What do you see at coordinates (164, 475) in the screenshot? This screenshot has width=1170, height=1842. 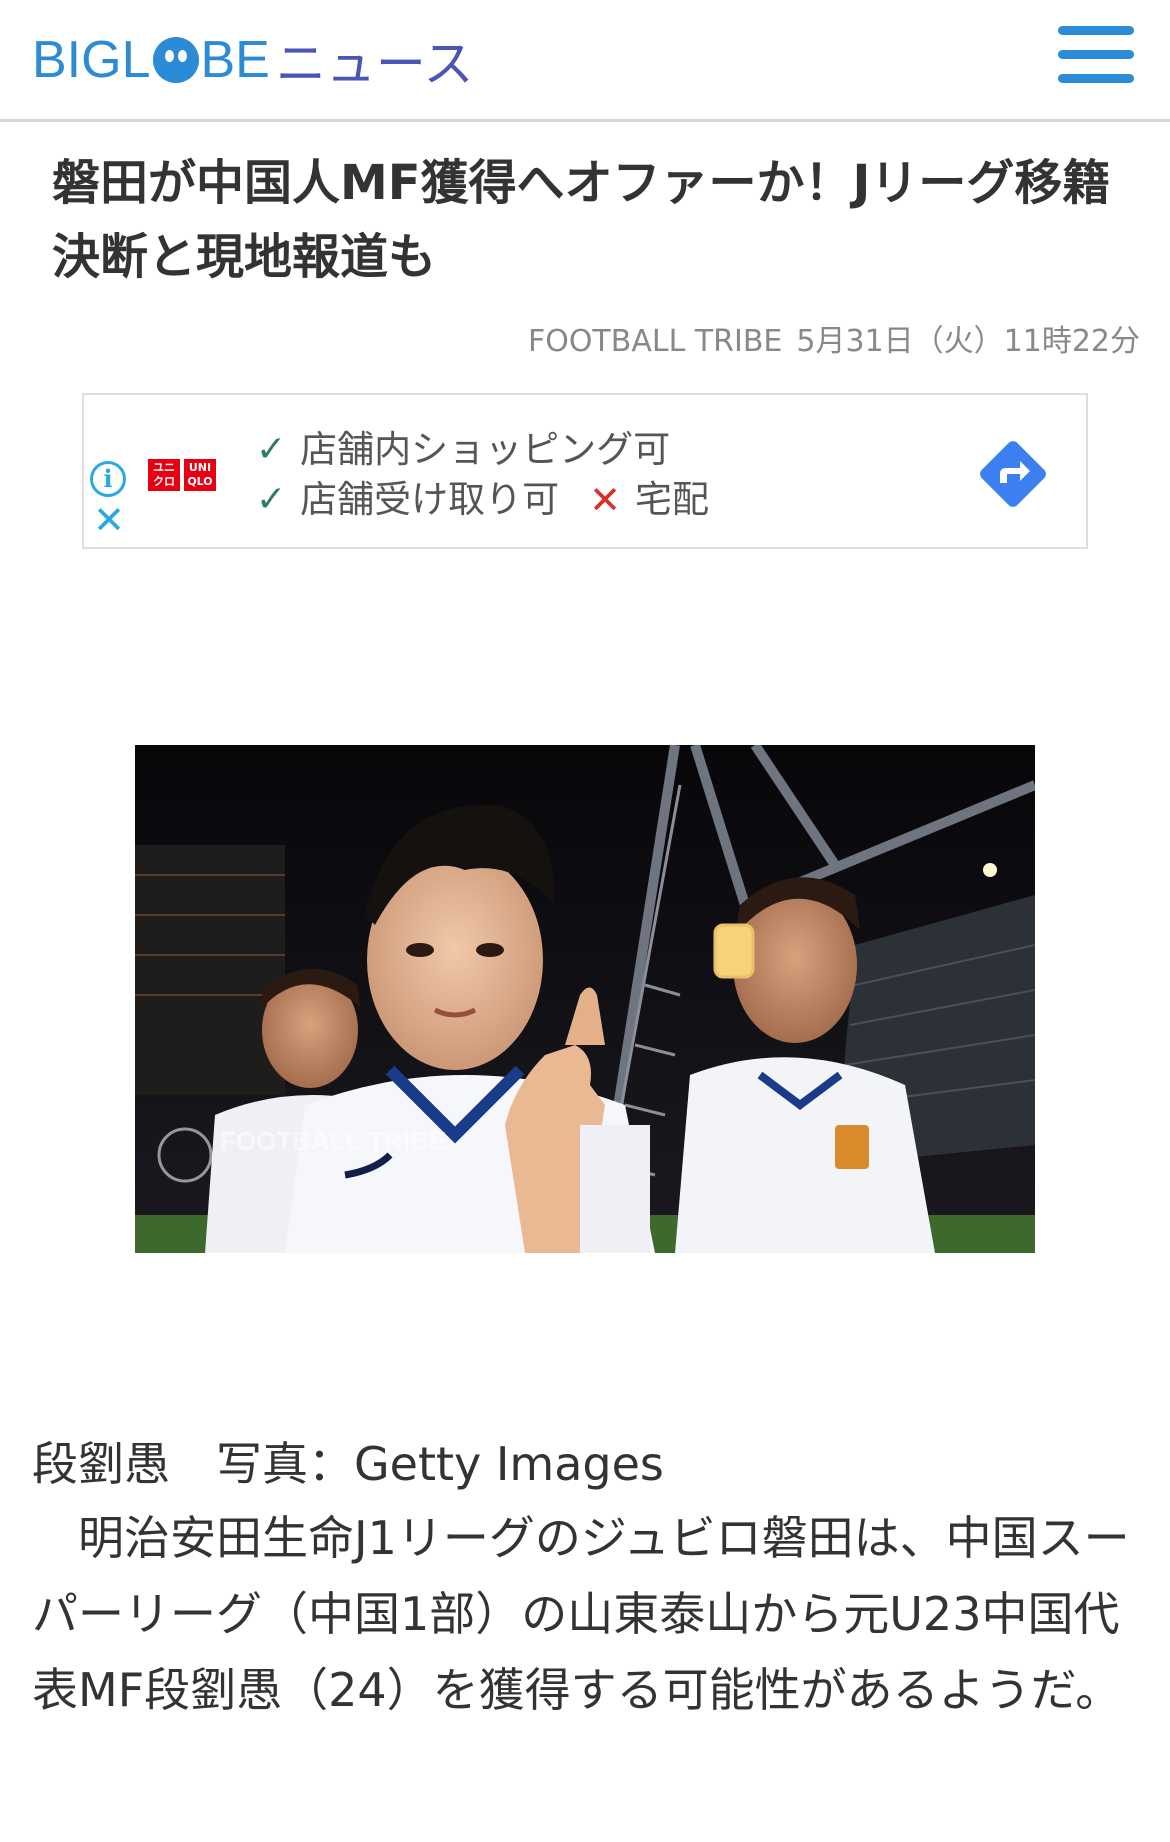 I see `uniqlo-logo-tile-katakana: ユニ クロ` at bounding box center [164, 475].